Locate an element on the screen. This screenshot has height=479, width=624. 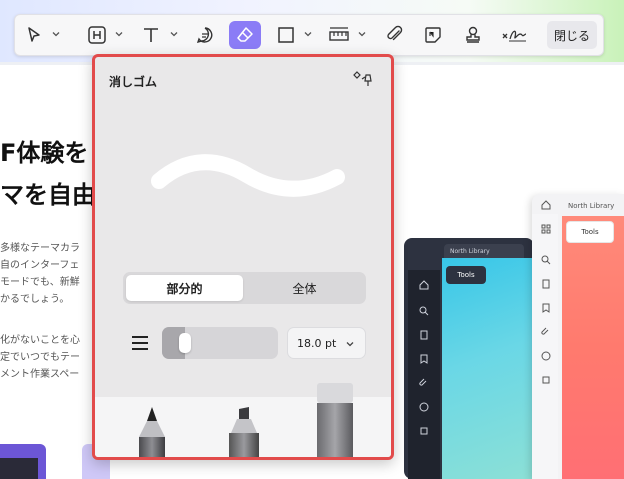
pencil-eraser-icon is located at coordinates (152, 433).